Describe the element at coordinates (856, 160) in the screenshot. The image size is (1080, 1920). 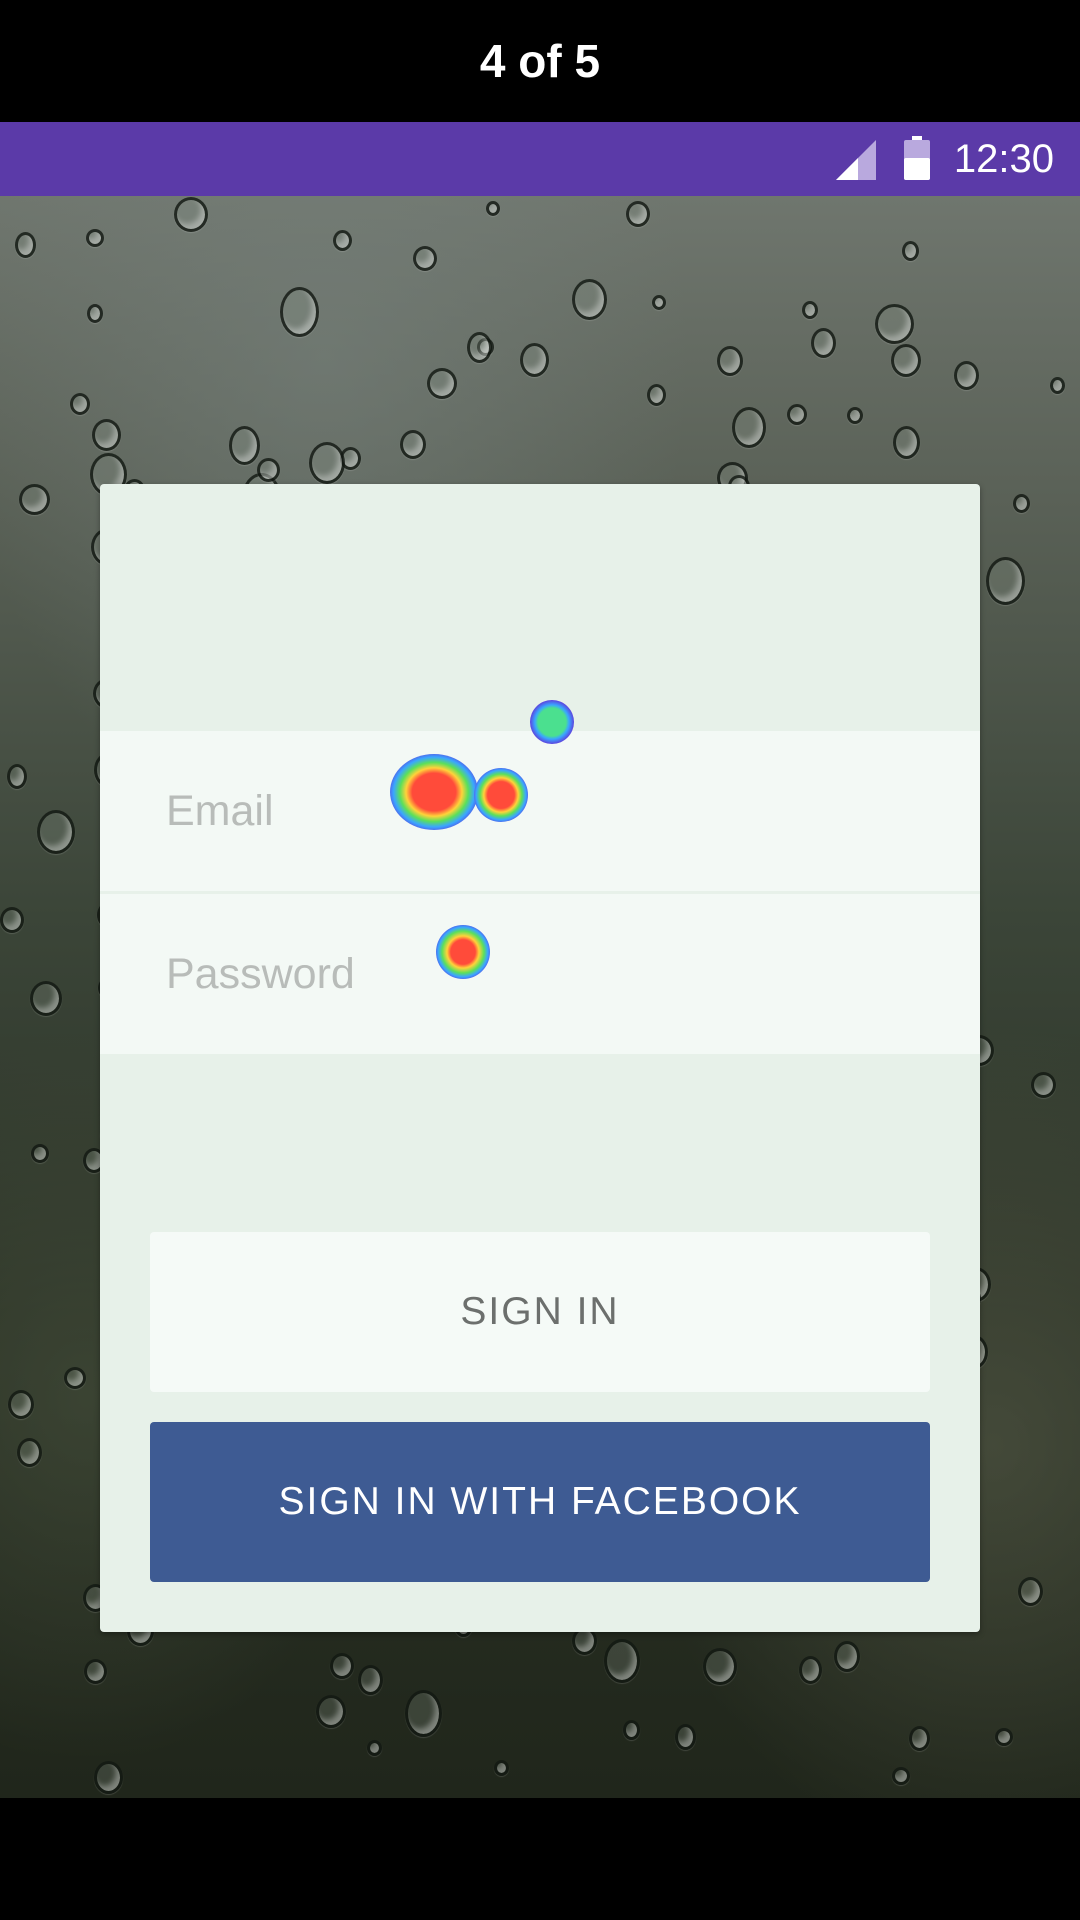
I see `cell-signal-icon` at that location.